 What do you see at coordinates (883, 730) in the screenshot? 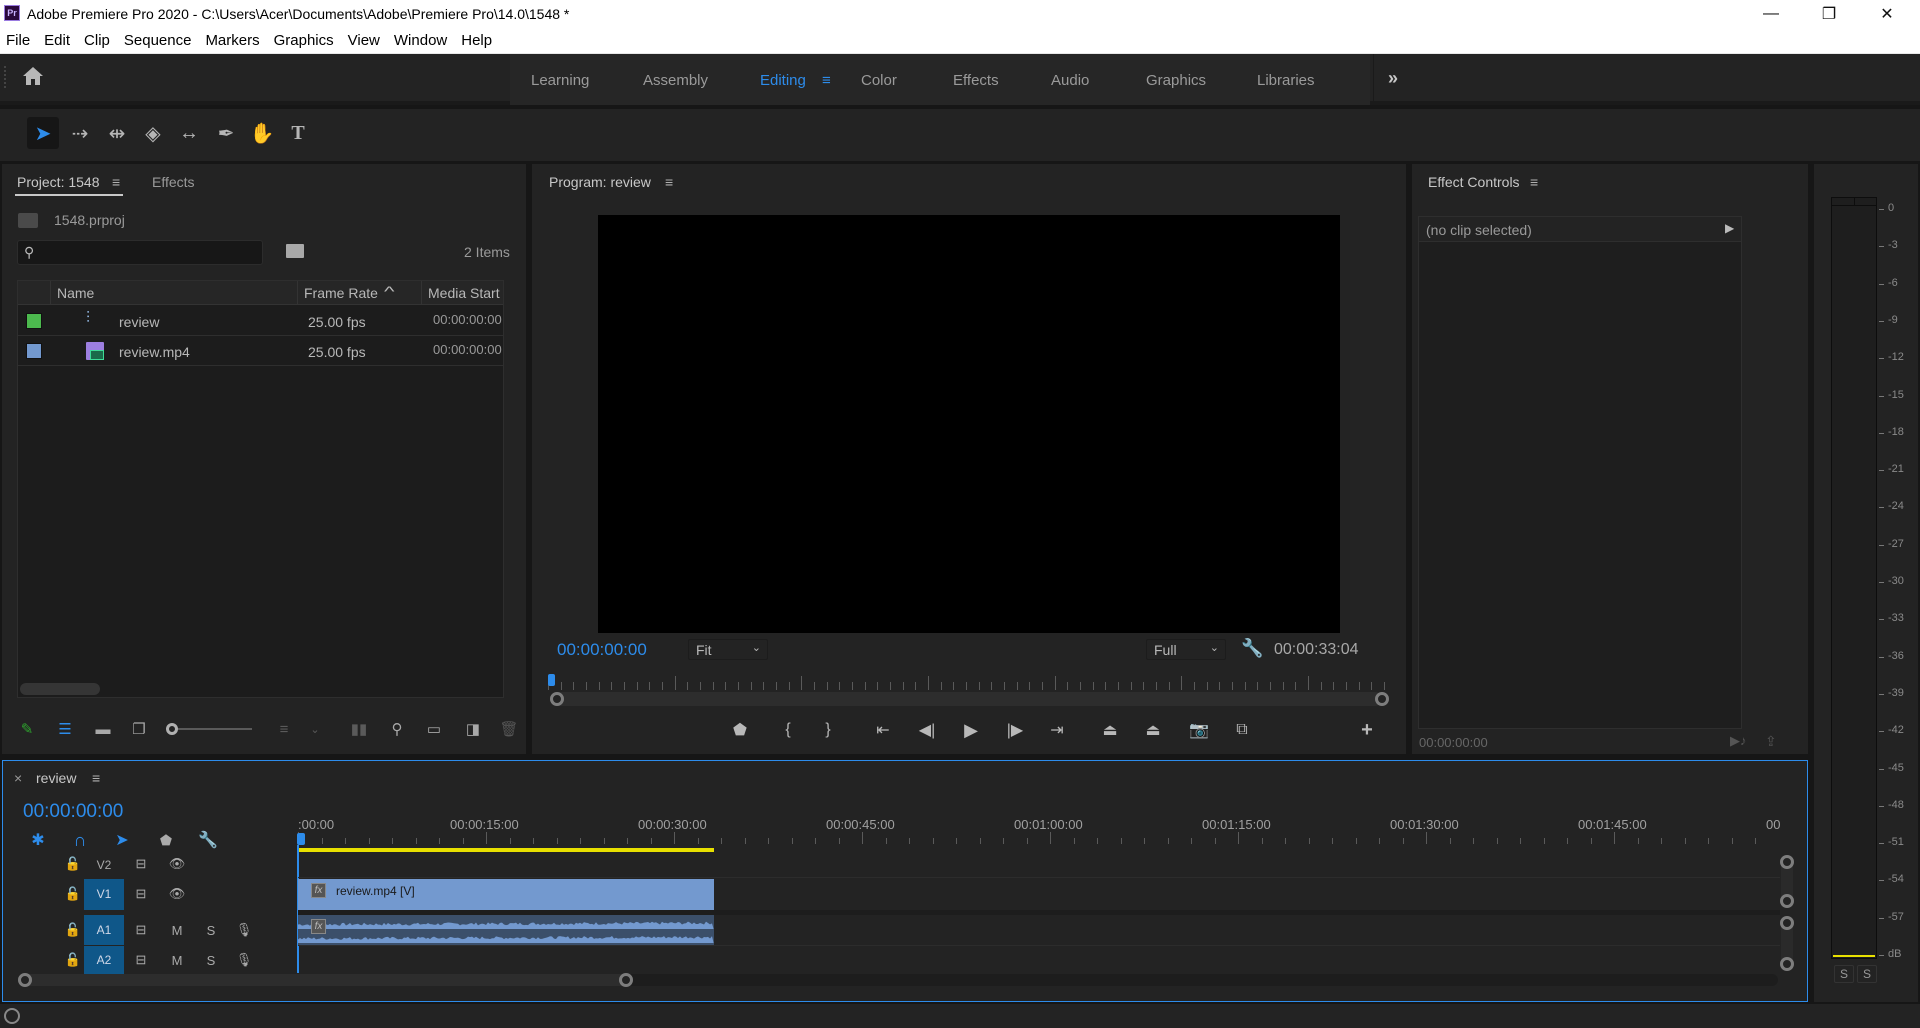
I see `go-to-in-icon: ⇤` at bounding box center [883, 730].